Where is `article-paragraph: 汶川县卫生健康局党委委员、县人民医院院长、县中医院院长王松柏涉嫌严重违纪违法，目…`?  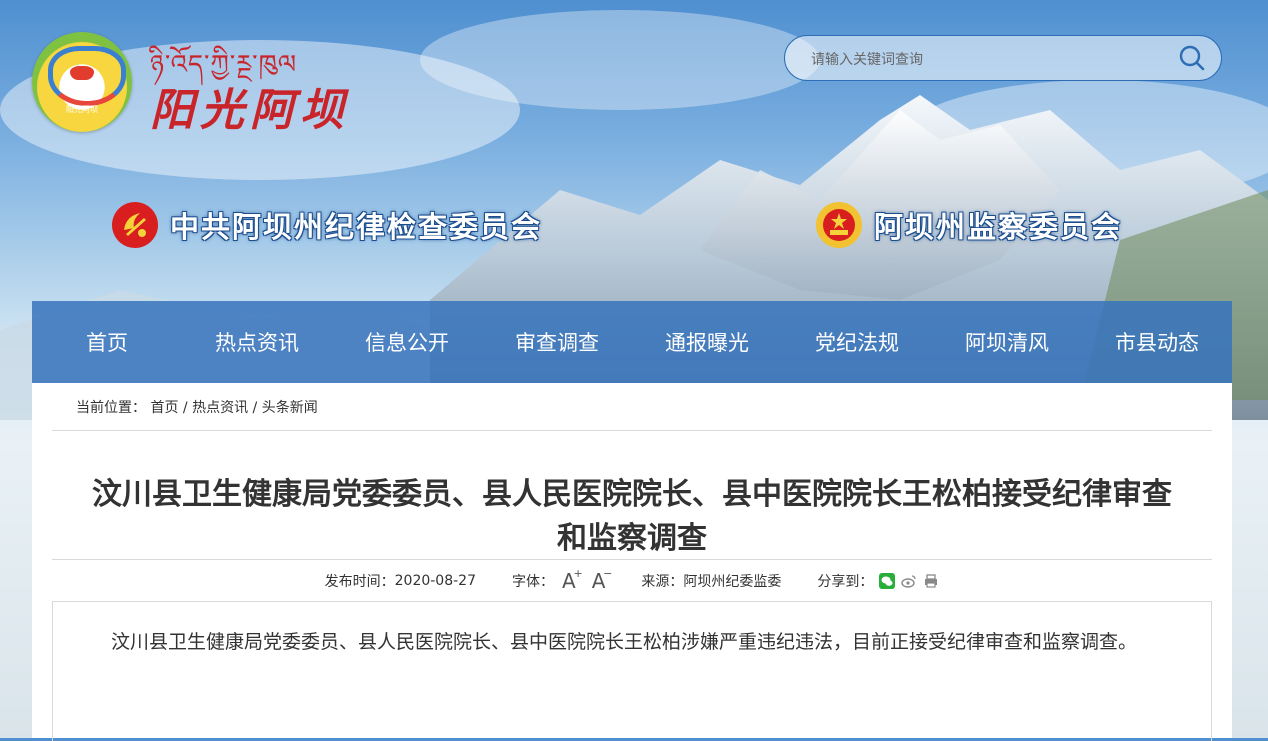 article-paragraph: 汶川县卫生健康局党委委员、县人民医院院长、县中医院院长王松柏涉嫌严重违纪违法，目… is located at coordinates (624, 642).